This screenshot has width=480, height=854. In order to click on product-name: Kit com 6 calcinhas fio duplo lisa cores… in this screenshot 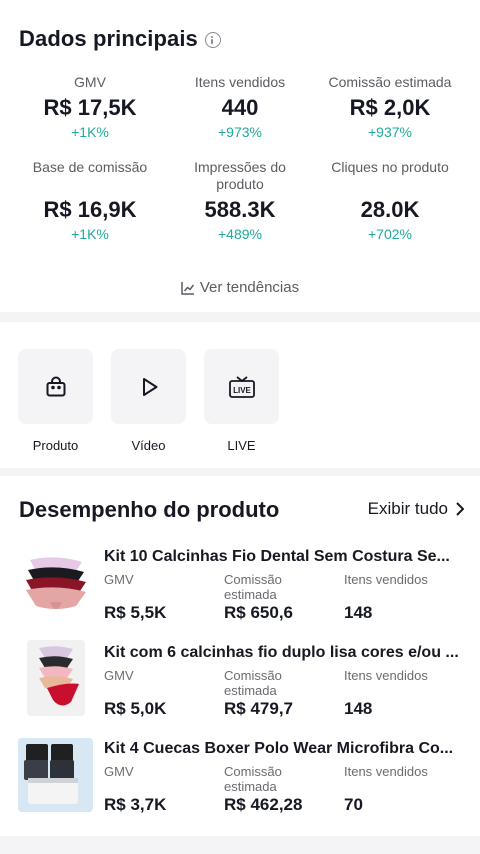, I will do `click(281, 652)`.